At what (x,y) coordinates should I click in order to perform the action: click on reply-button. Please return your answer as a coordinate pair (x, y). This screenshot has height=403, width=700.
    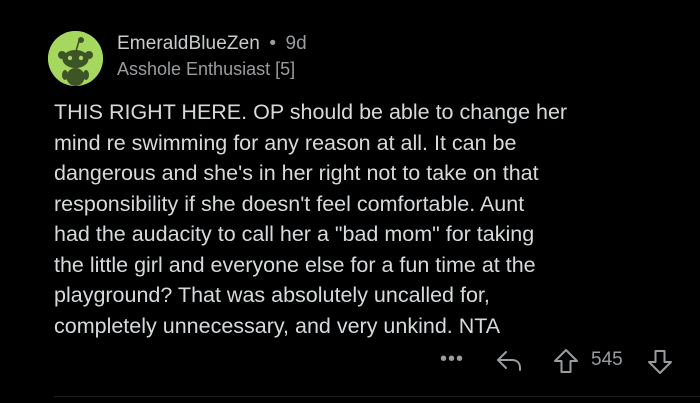
    Looking at the image, I should click on (510, 363).